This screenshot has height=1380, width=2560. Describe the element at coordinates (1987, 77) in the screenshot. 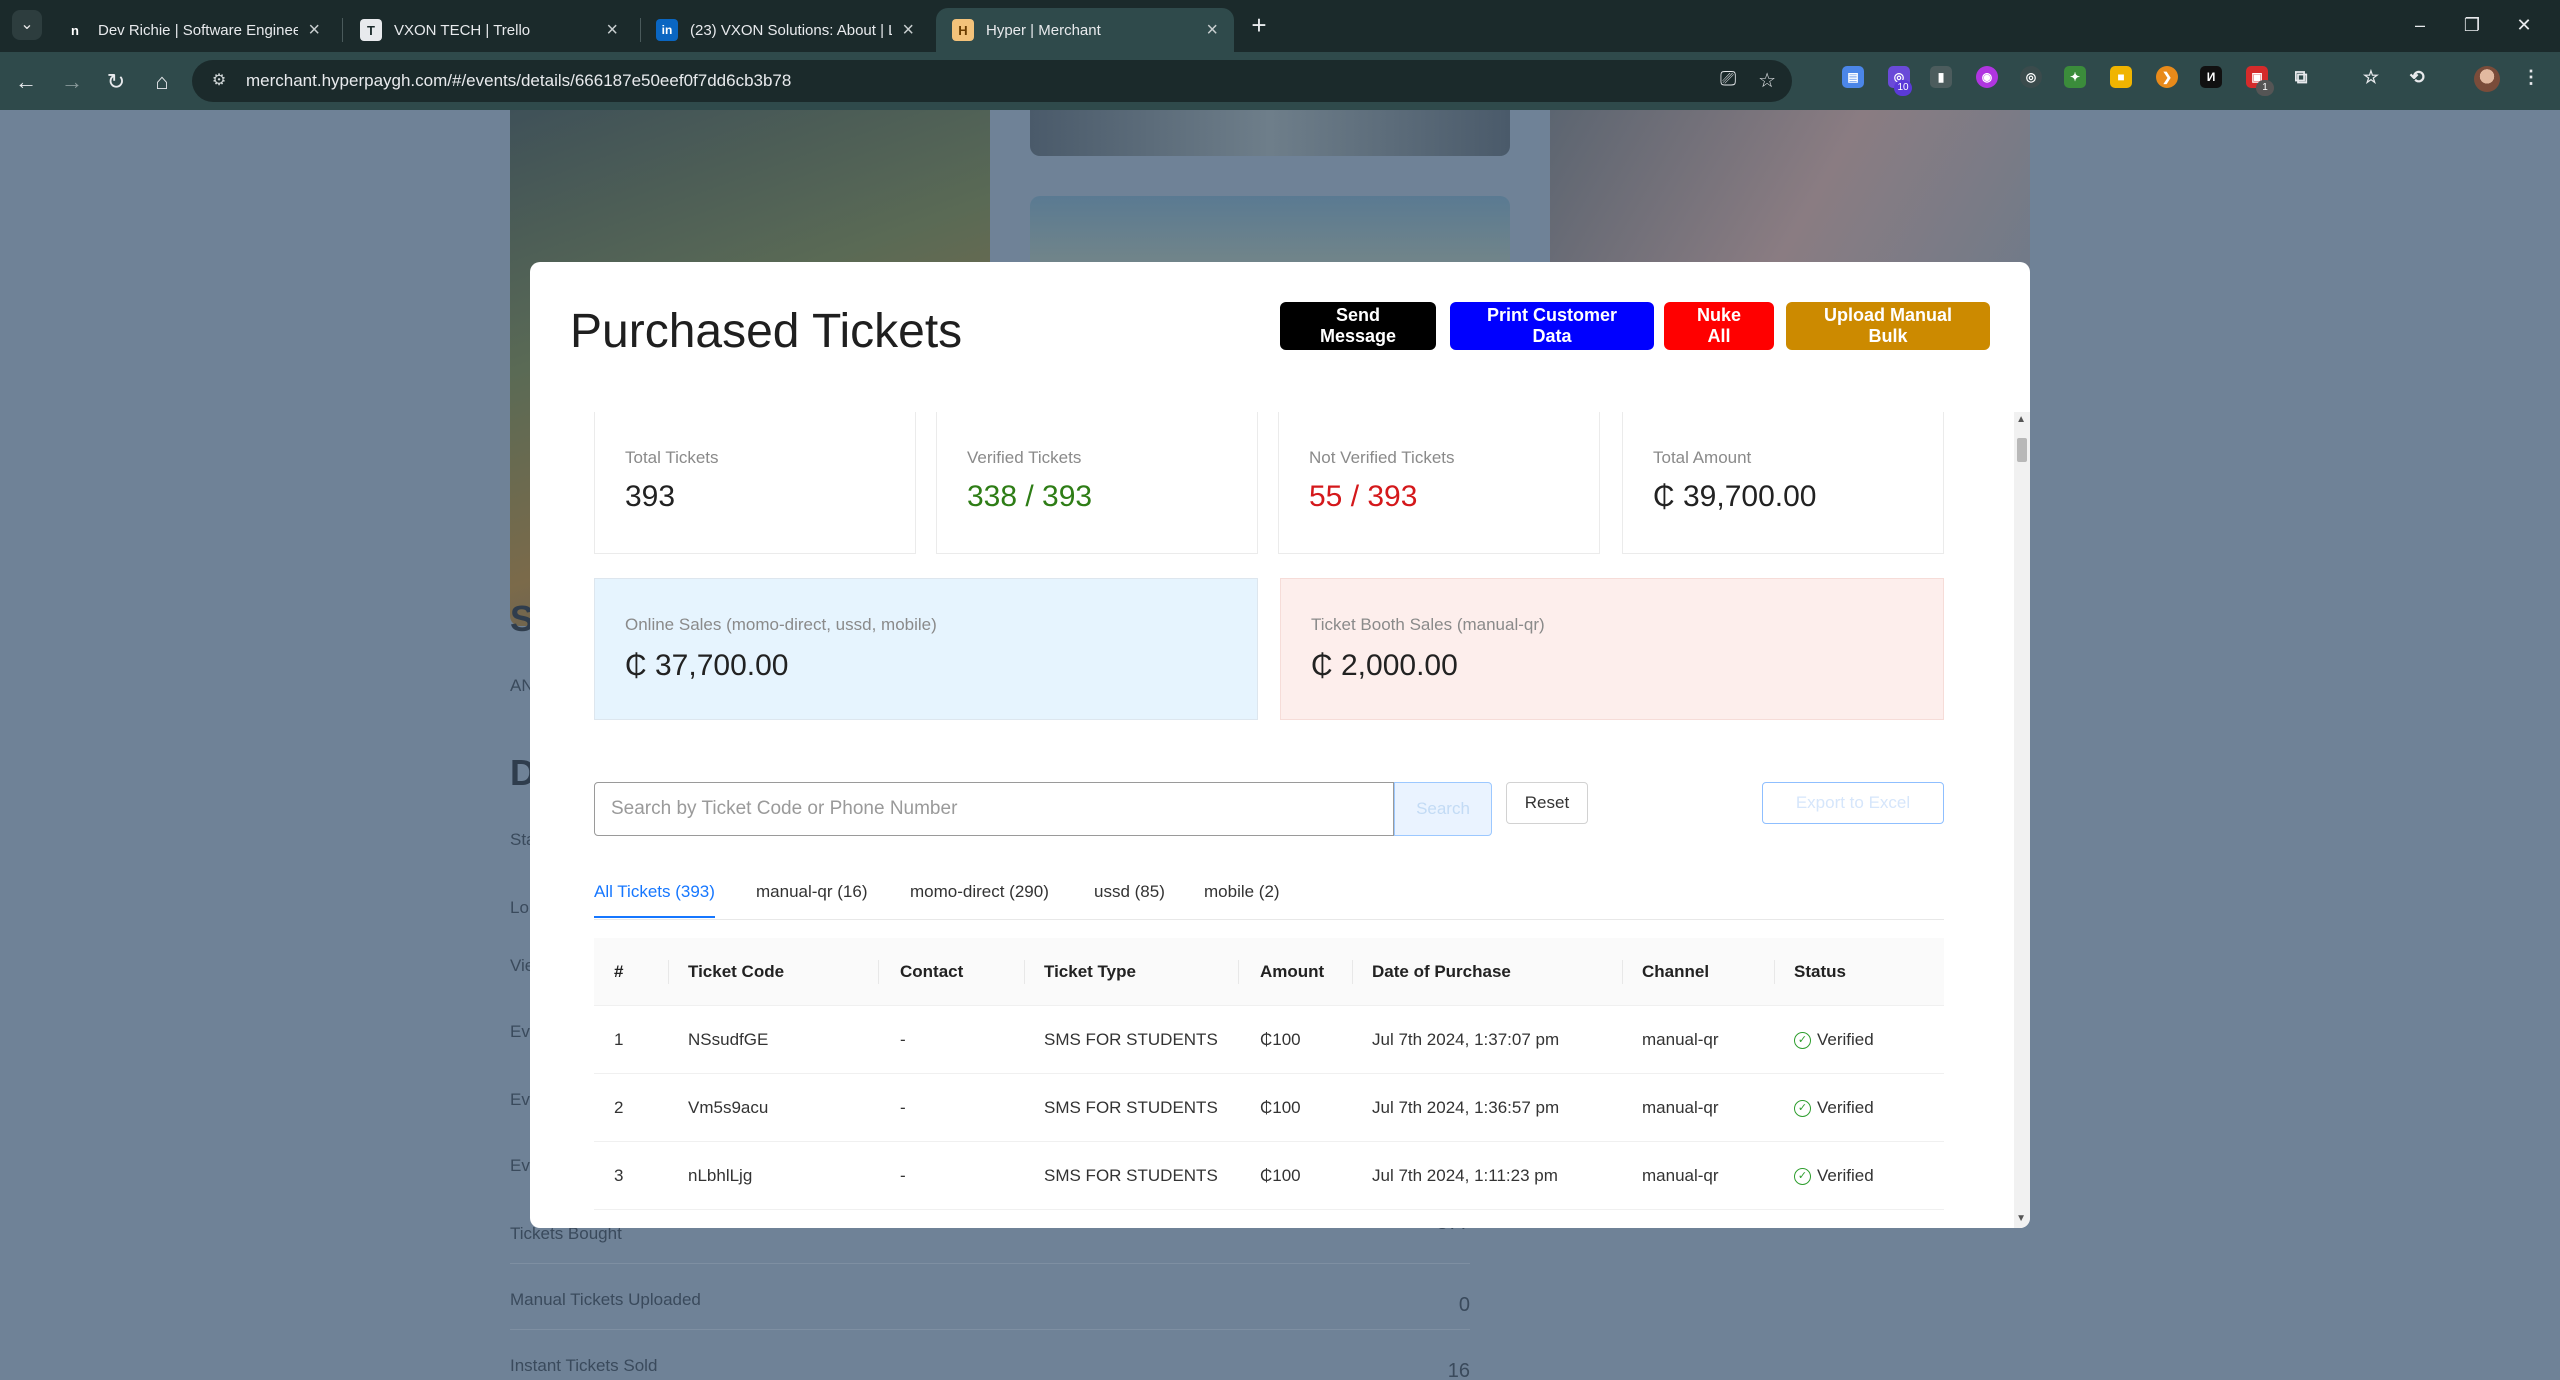

I see `extension-circle-icon: ◉` at that location.